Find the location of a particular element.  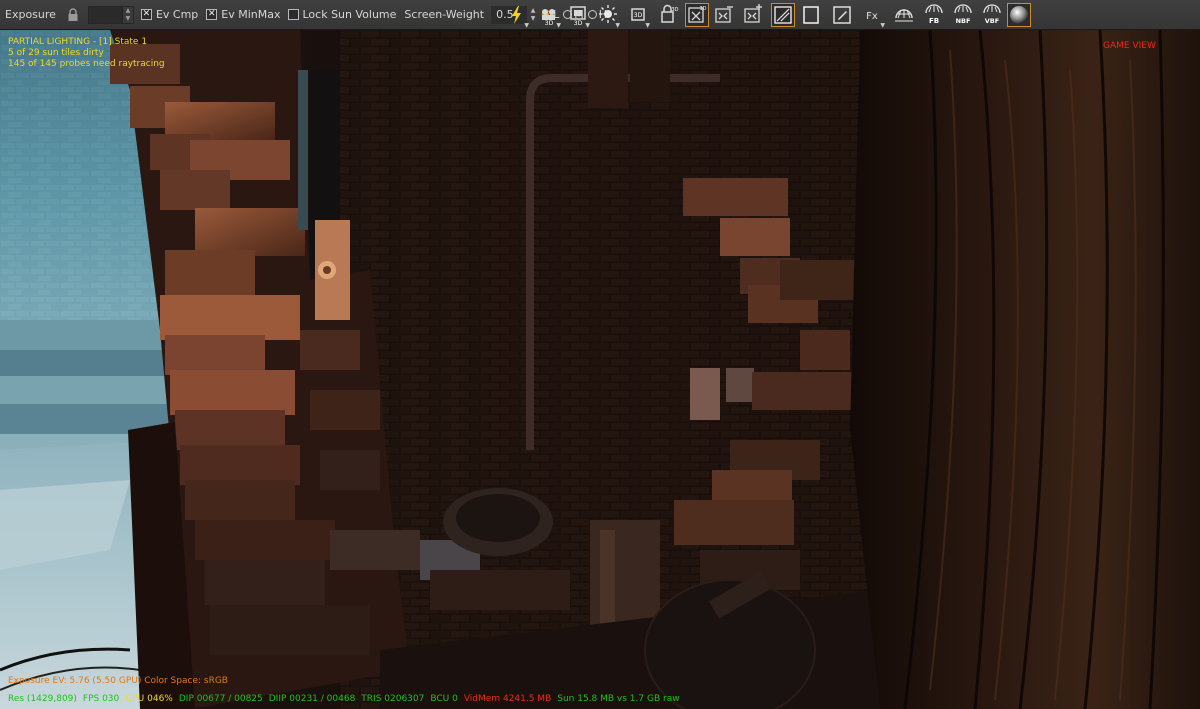

stat-item: DIIP 00231 / 00468 is located at coordinates (312, 699).